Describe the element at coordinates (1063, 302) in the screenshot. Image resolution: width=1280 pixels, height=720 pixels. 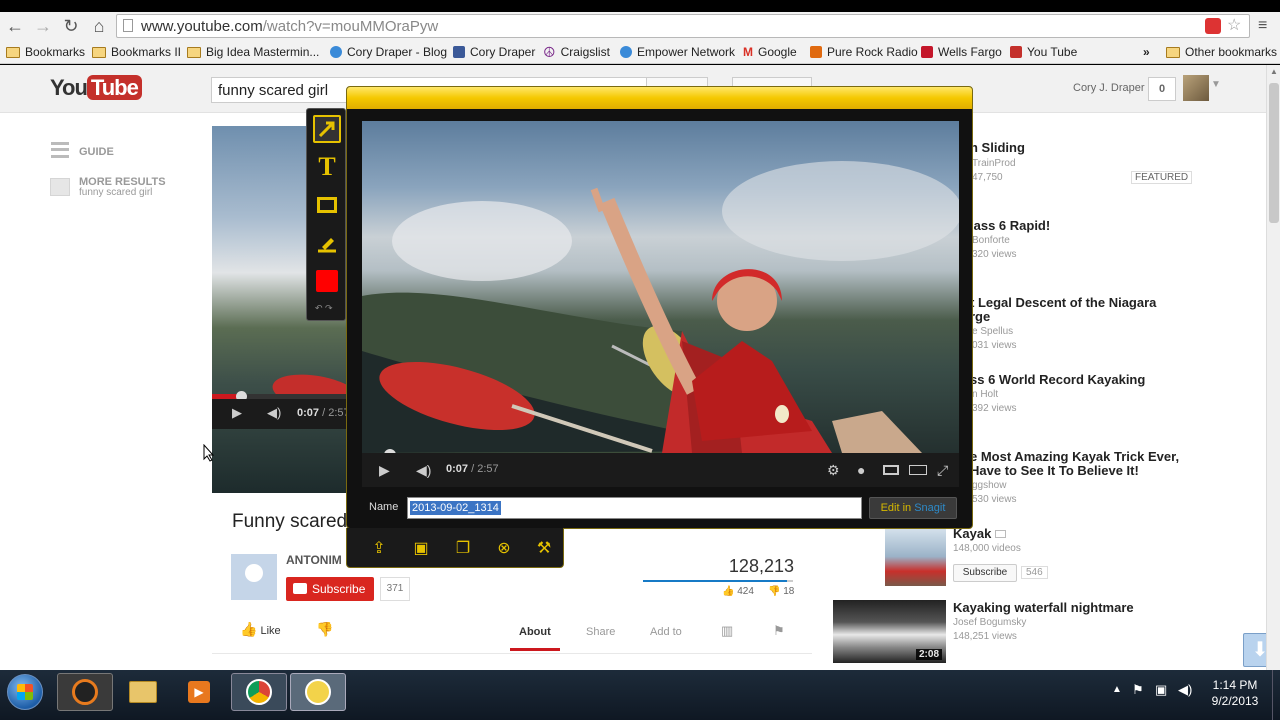
I see `related-title: t Legal Descent of the Niagara` at that location.